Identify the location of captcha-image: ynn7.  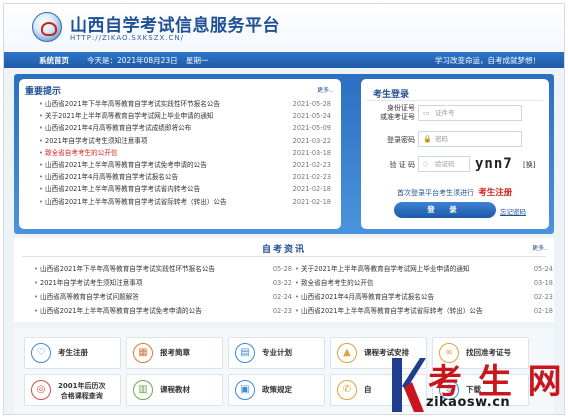
(496, 164).